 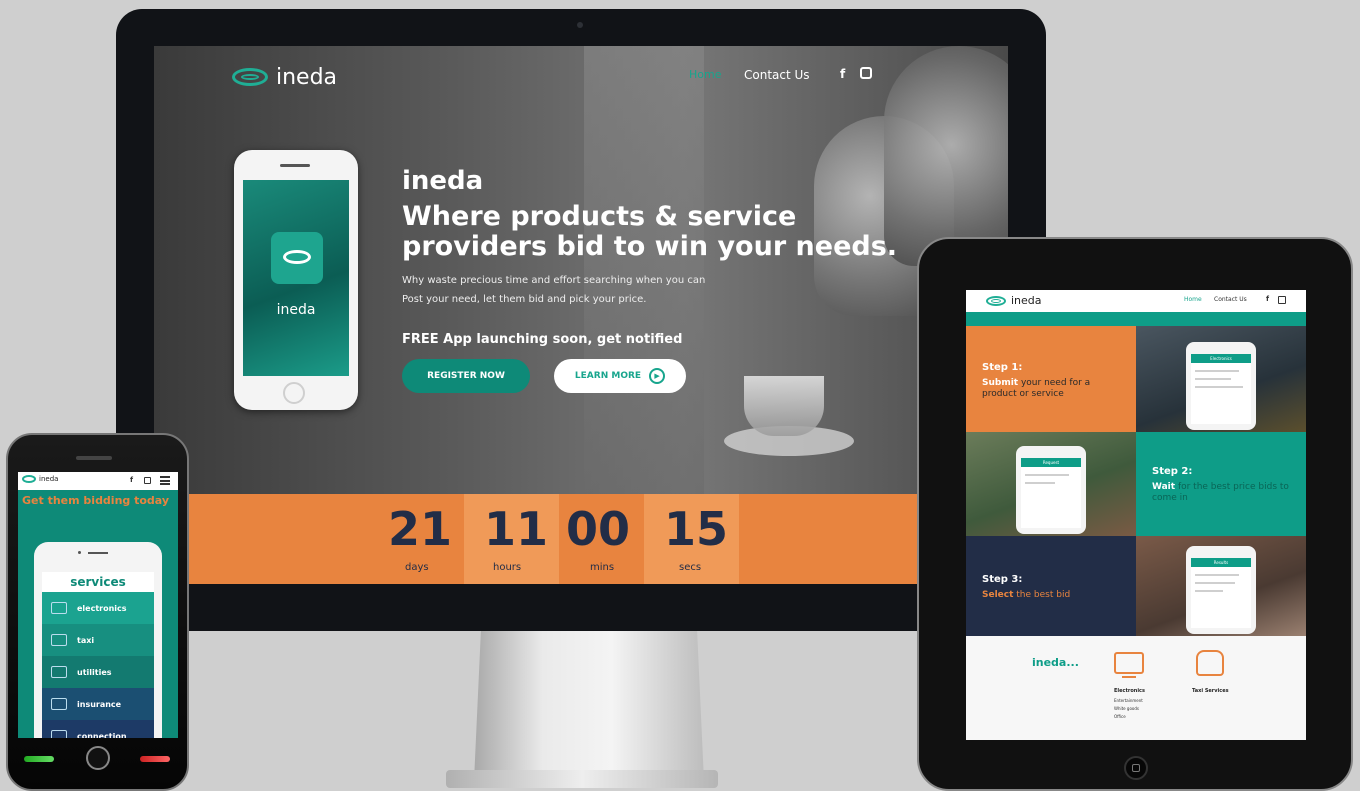 I want to click on countdown-secs-value: 15, so click(x=696, y=529).